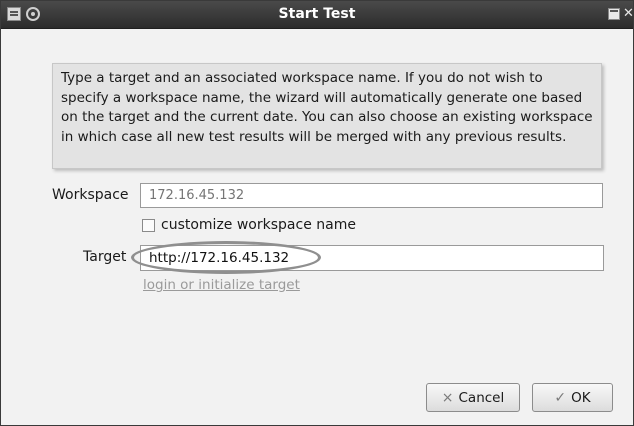 Image resolution: width=634 pixels, height=426 pixels. I want to click on cancel-button: × Cancel, so click(473, 397).